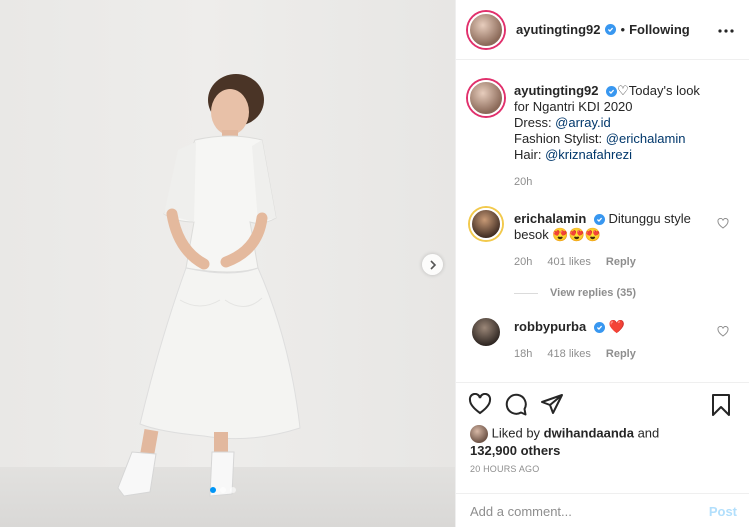 This screenshot has width=749, height=528. Describe the element at coordinates (517, 433) in the screenshot. I see `likes-prefix: Liked by` at that location.